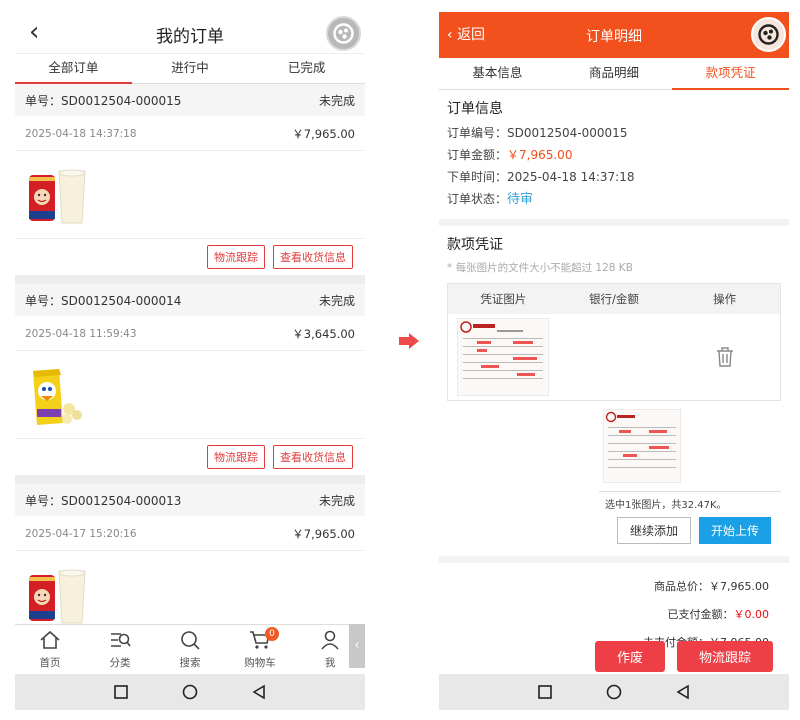  What do you see at coordinates (260, 649) in the screenshot?
I see `nav-cart: 0 购物车` at bounding box center [260, 649].